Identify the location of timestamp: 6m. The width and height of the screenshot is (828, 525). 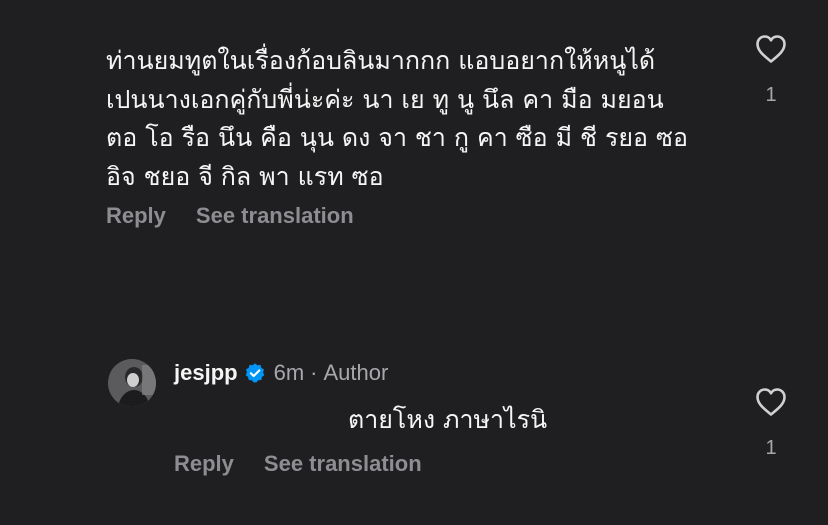
(289, 372).